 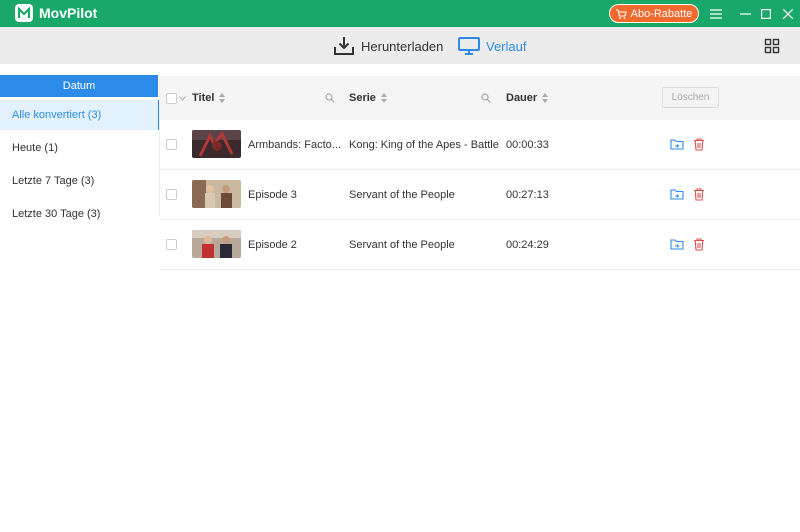 What do you see at coordinates (56, 214) in the screenshot?
I see `sidebar-item-label: Letzte 30 Tage (3)` at bounding box center [56, 214].